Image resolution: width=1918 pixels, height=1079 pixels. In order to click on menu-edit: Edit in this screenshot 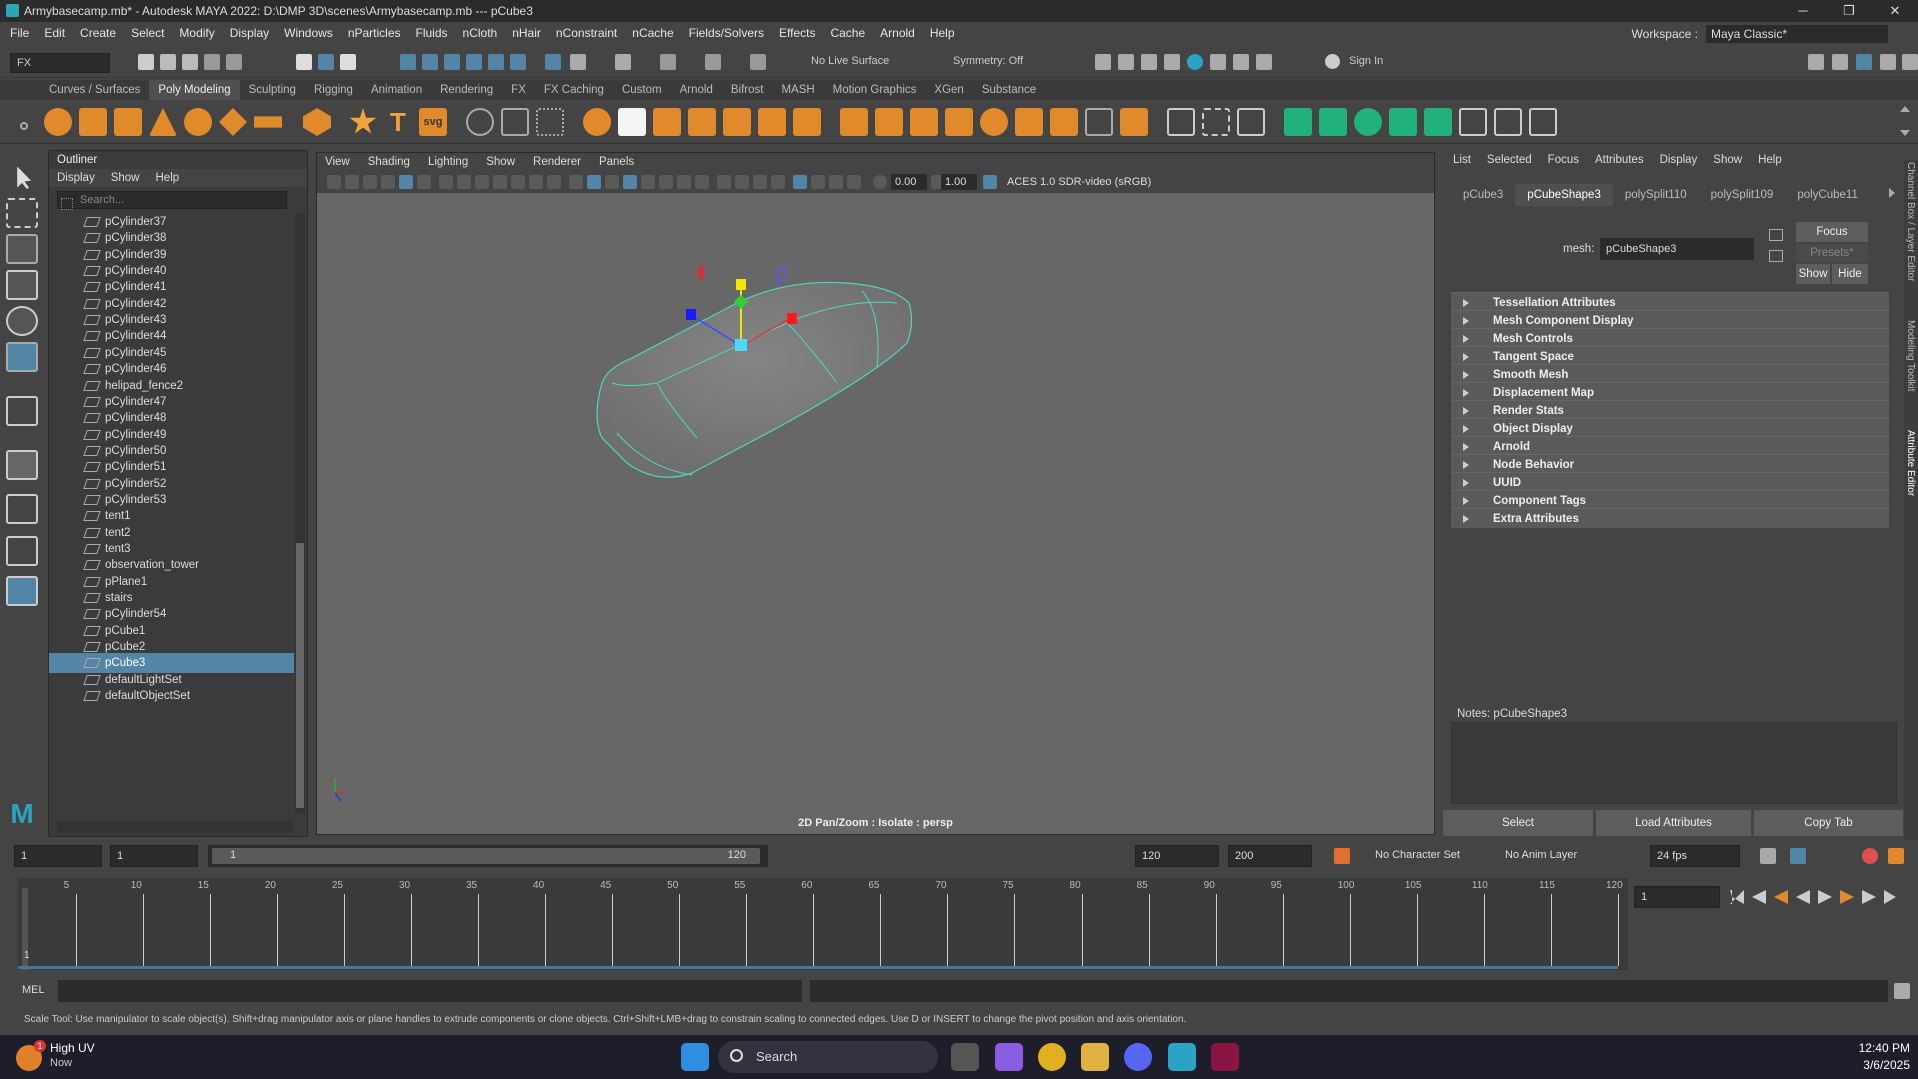, I will do `click(54, 33)`.